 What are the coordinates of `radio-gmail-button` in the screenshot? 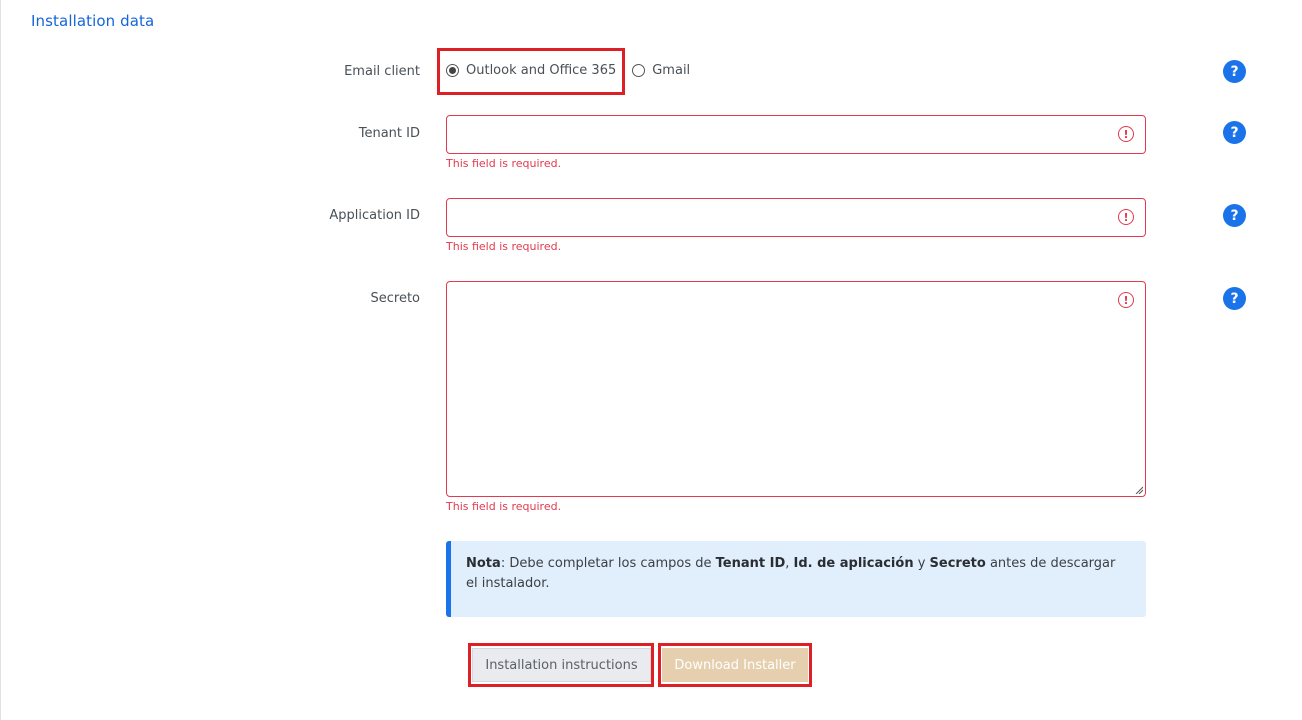 It's located at (639, 70).